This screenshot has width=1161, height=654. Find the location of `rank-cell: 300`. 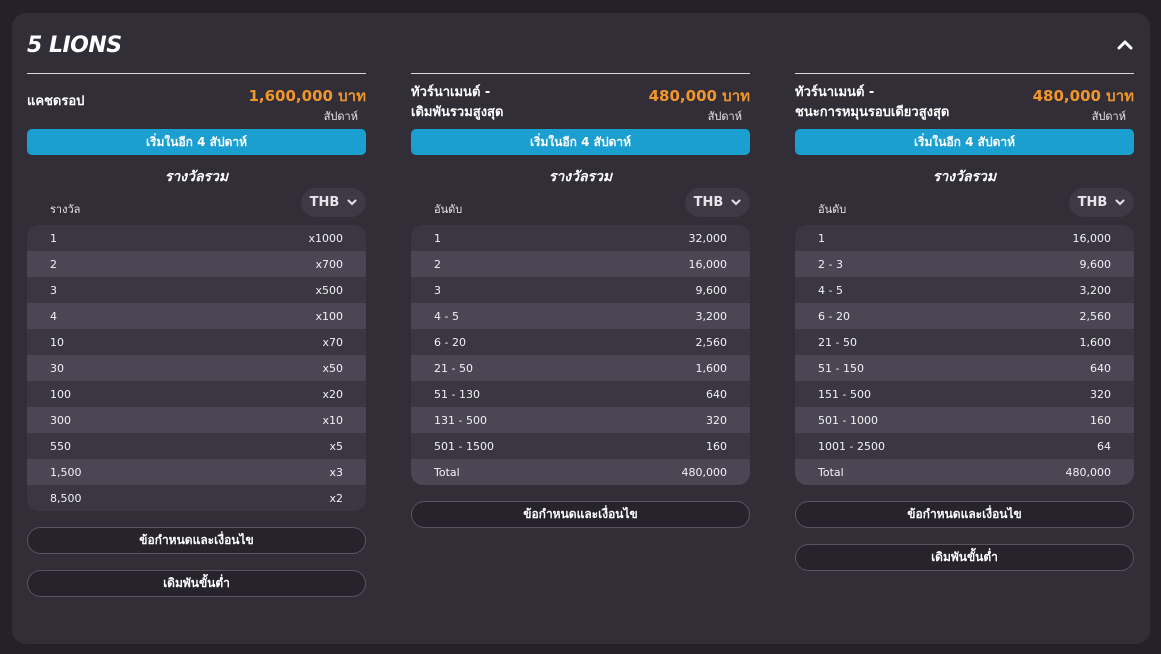

rank-cell: 300 is located at coordinates (60, 420).